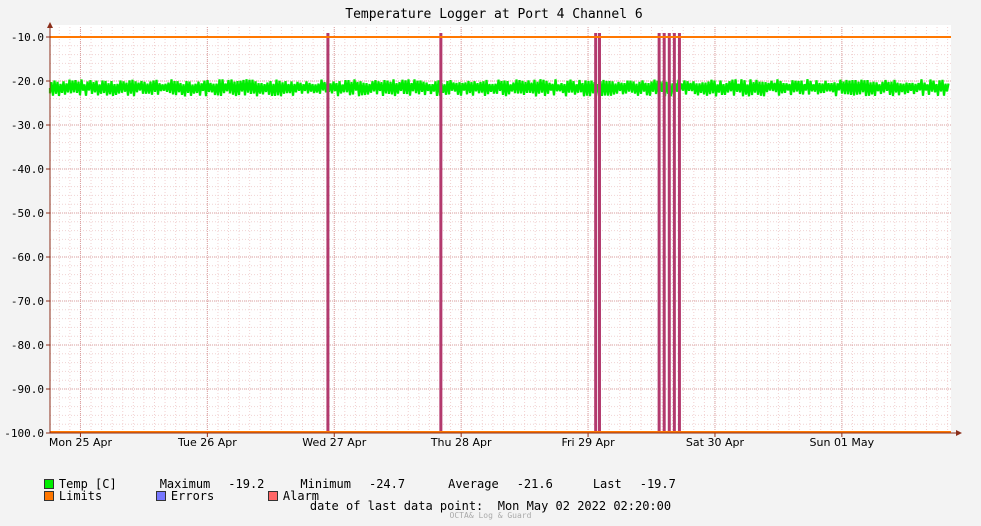 This screenshot has width=981, height=526. I want to click on x-axis-arrow, so click(959, 433).